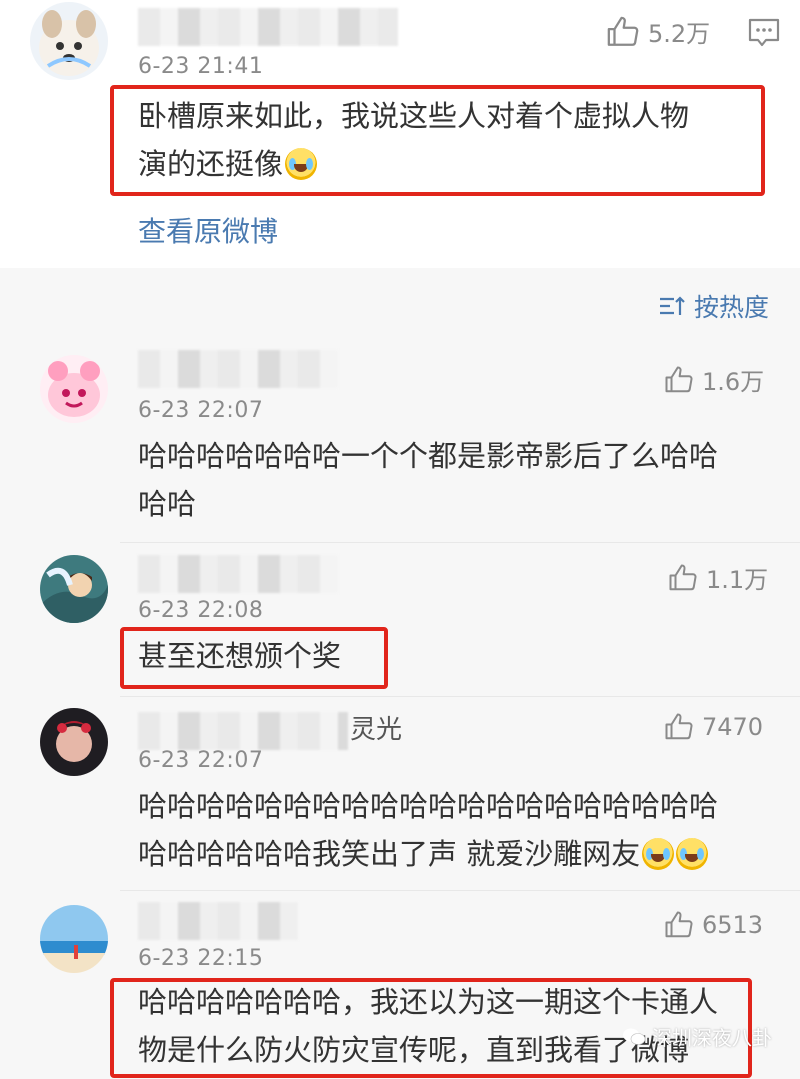 The width and height of the screenshot is (800, 1079). Describe the element at coordinates (376, 730) in the screenshot. I see `username-fragment: 灵光` at that location.